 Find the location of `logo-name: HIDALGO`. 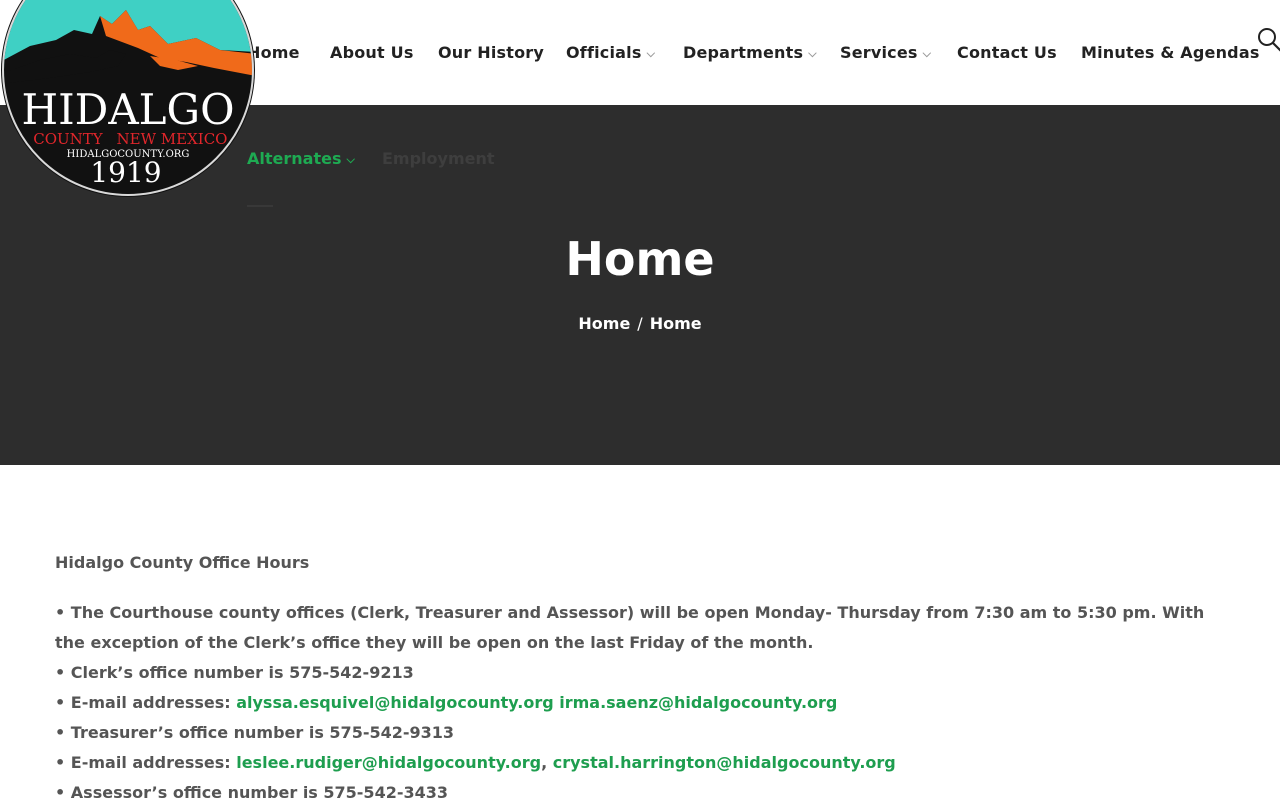

logo-name: HIDALGO is located at coordinates (127, 109).